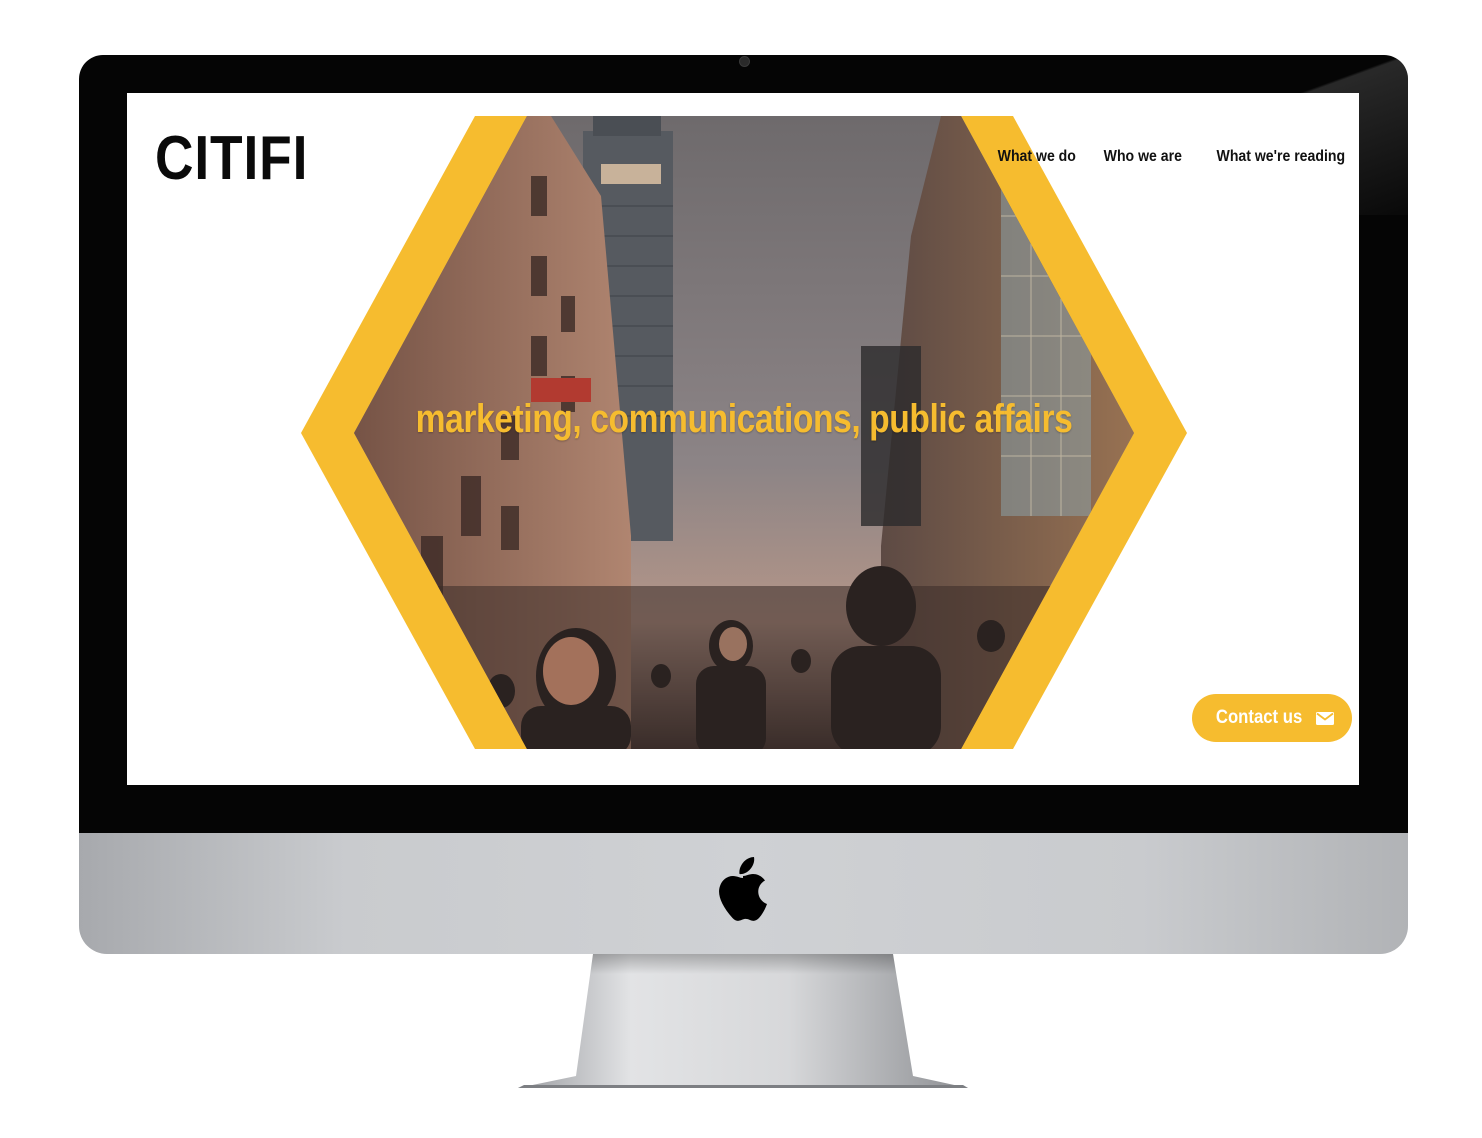 The image size is (1482, 1138). Describe the element at coordinates (1037, 157) in the screenshot. I see `nav-what-we-do: What we do` at that location.